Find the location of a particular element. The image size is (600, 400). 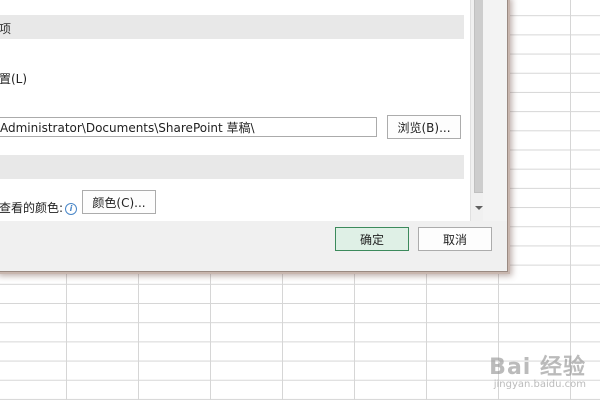

cancel-button: 取消 is located at coordinates (455, 239).